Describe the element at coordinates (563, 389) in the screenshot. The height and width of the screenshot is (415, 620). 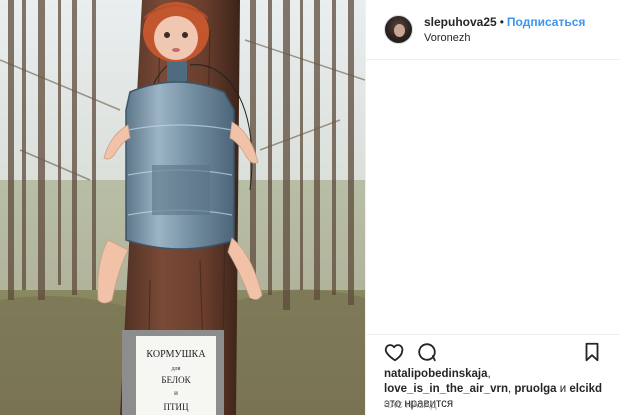
I see `likes-and-text: и` at that location.